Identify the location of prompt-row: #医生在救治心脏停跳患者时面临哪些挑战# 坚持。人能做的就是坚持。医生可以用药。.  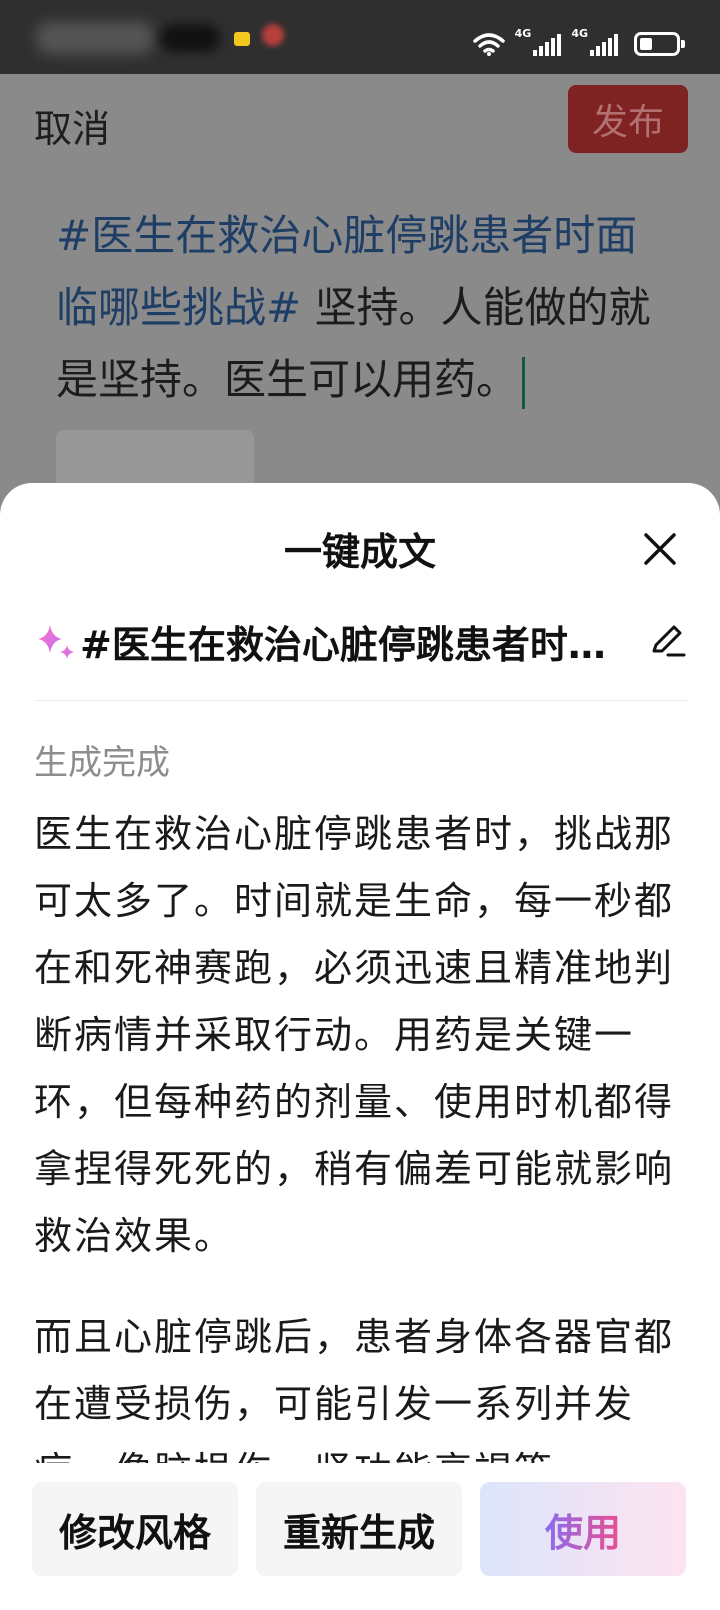
(361, 641).